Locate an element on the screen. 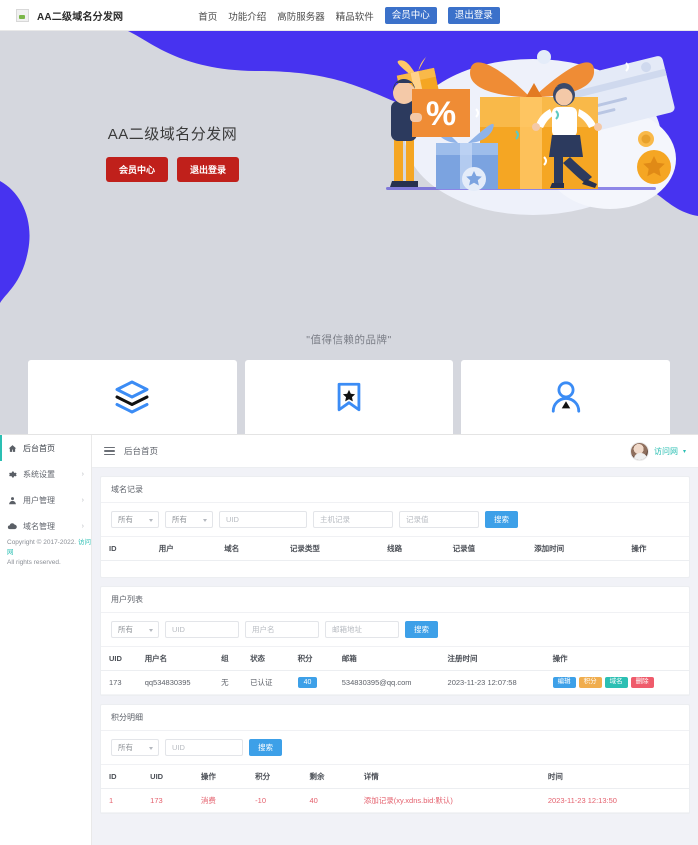  domain-value-input: 记录值 is located at coordinates (439, 519).